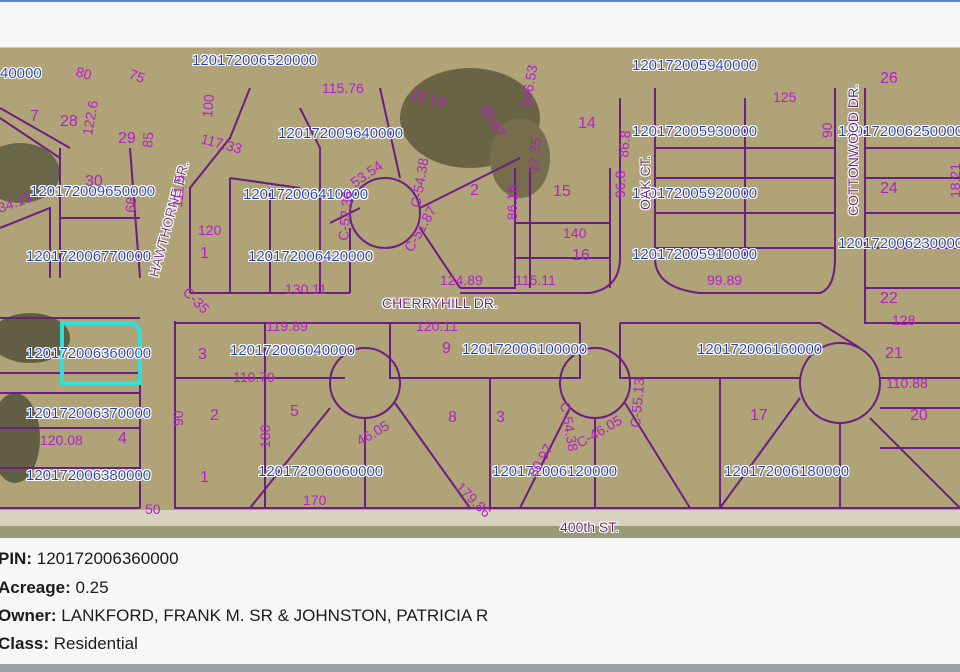  I want to click on class-label: Class:, so click(25, 643).